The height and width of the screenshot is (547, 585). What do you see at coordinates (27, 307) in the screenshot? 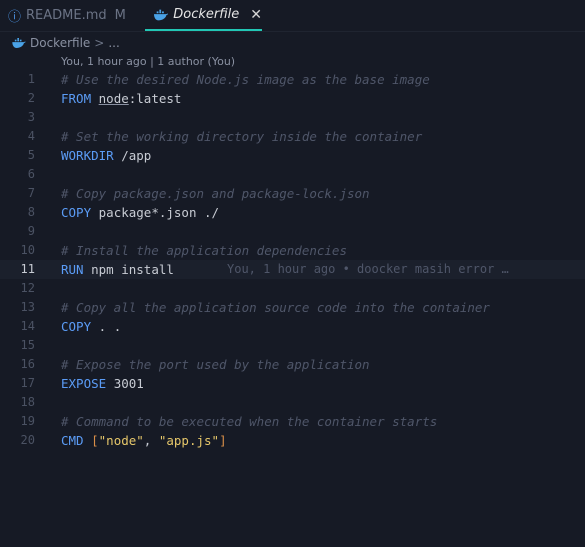
I see `line-number: 13` at bounding box center [27, 307].